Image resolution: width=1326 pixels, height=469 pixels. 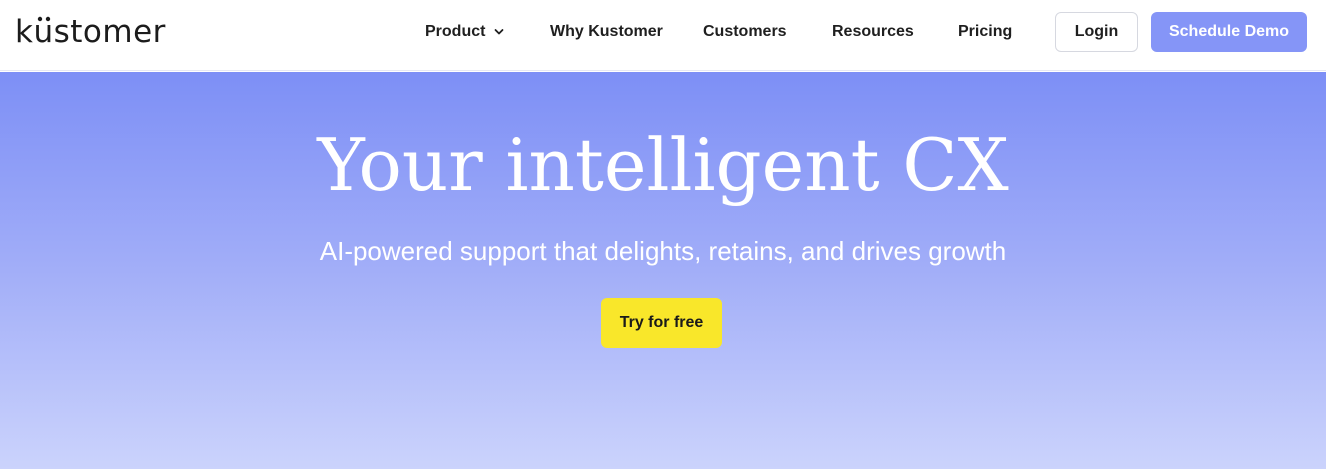 What do you see at coordinates (24, 32) in the screenshot?
I see `logo-text-start: k` at bounding box center [24, 32].